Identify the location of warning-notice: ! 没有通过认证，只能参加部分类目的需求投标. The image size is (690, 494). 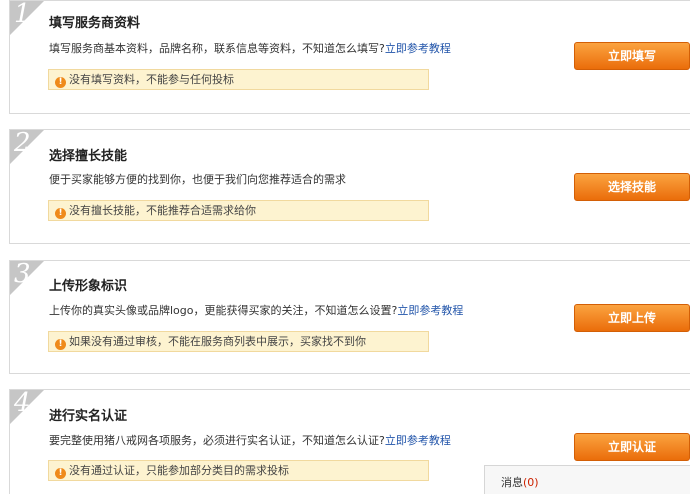
(238, 470).